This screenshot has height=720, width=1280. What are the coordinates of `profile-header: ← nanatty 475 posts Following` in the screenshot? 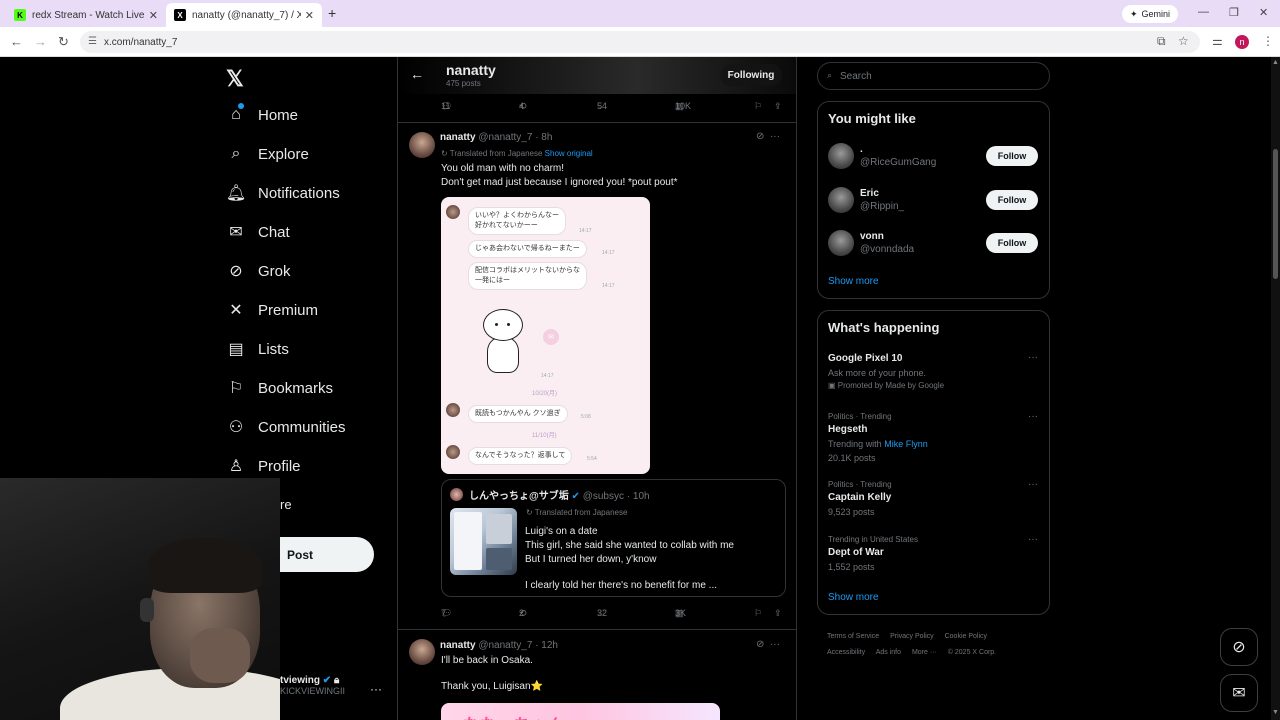 It's located at (597, 75).